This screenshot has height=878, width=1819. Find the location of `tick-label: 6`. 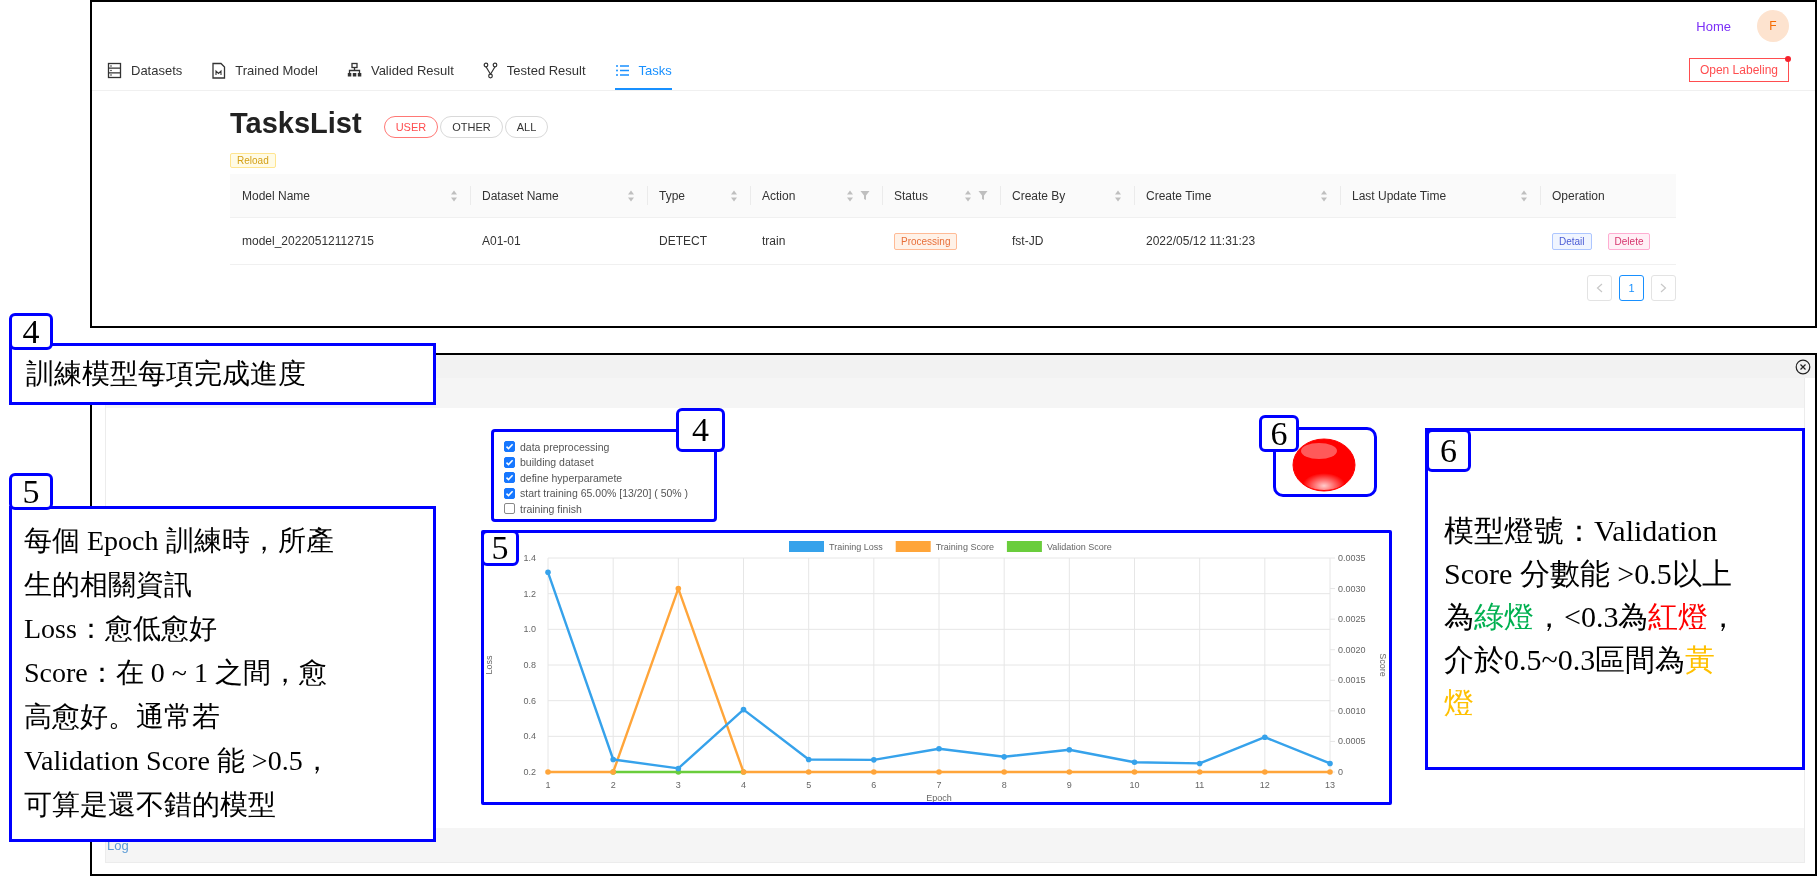

tick-label: 6 is located at coordinates (874, 785).